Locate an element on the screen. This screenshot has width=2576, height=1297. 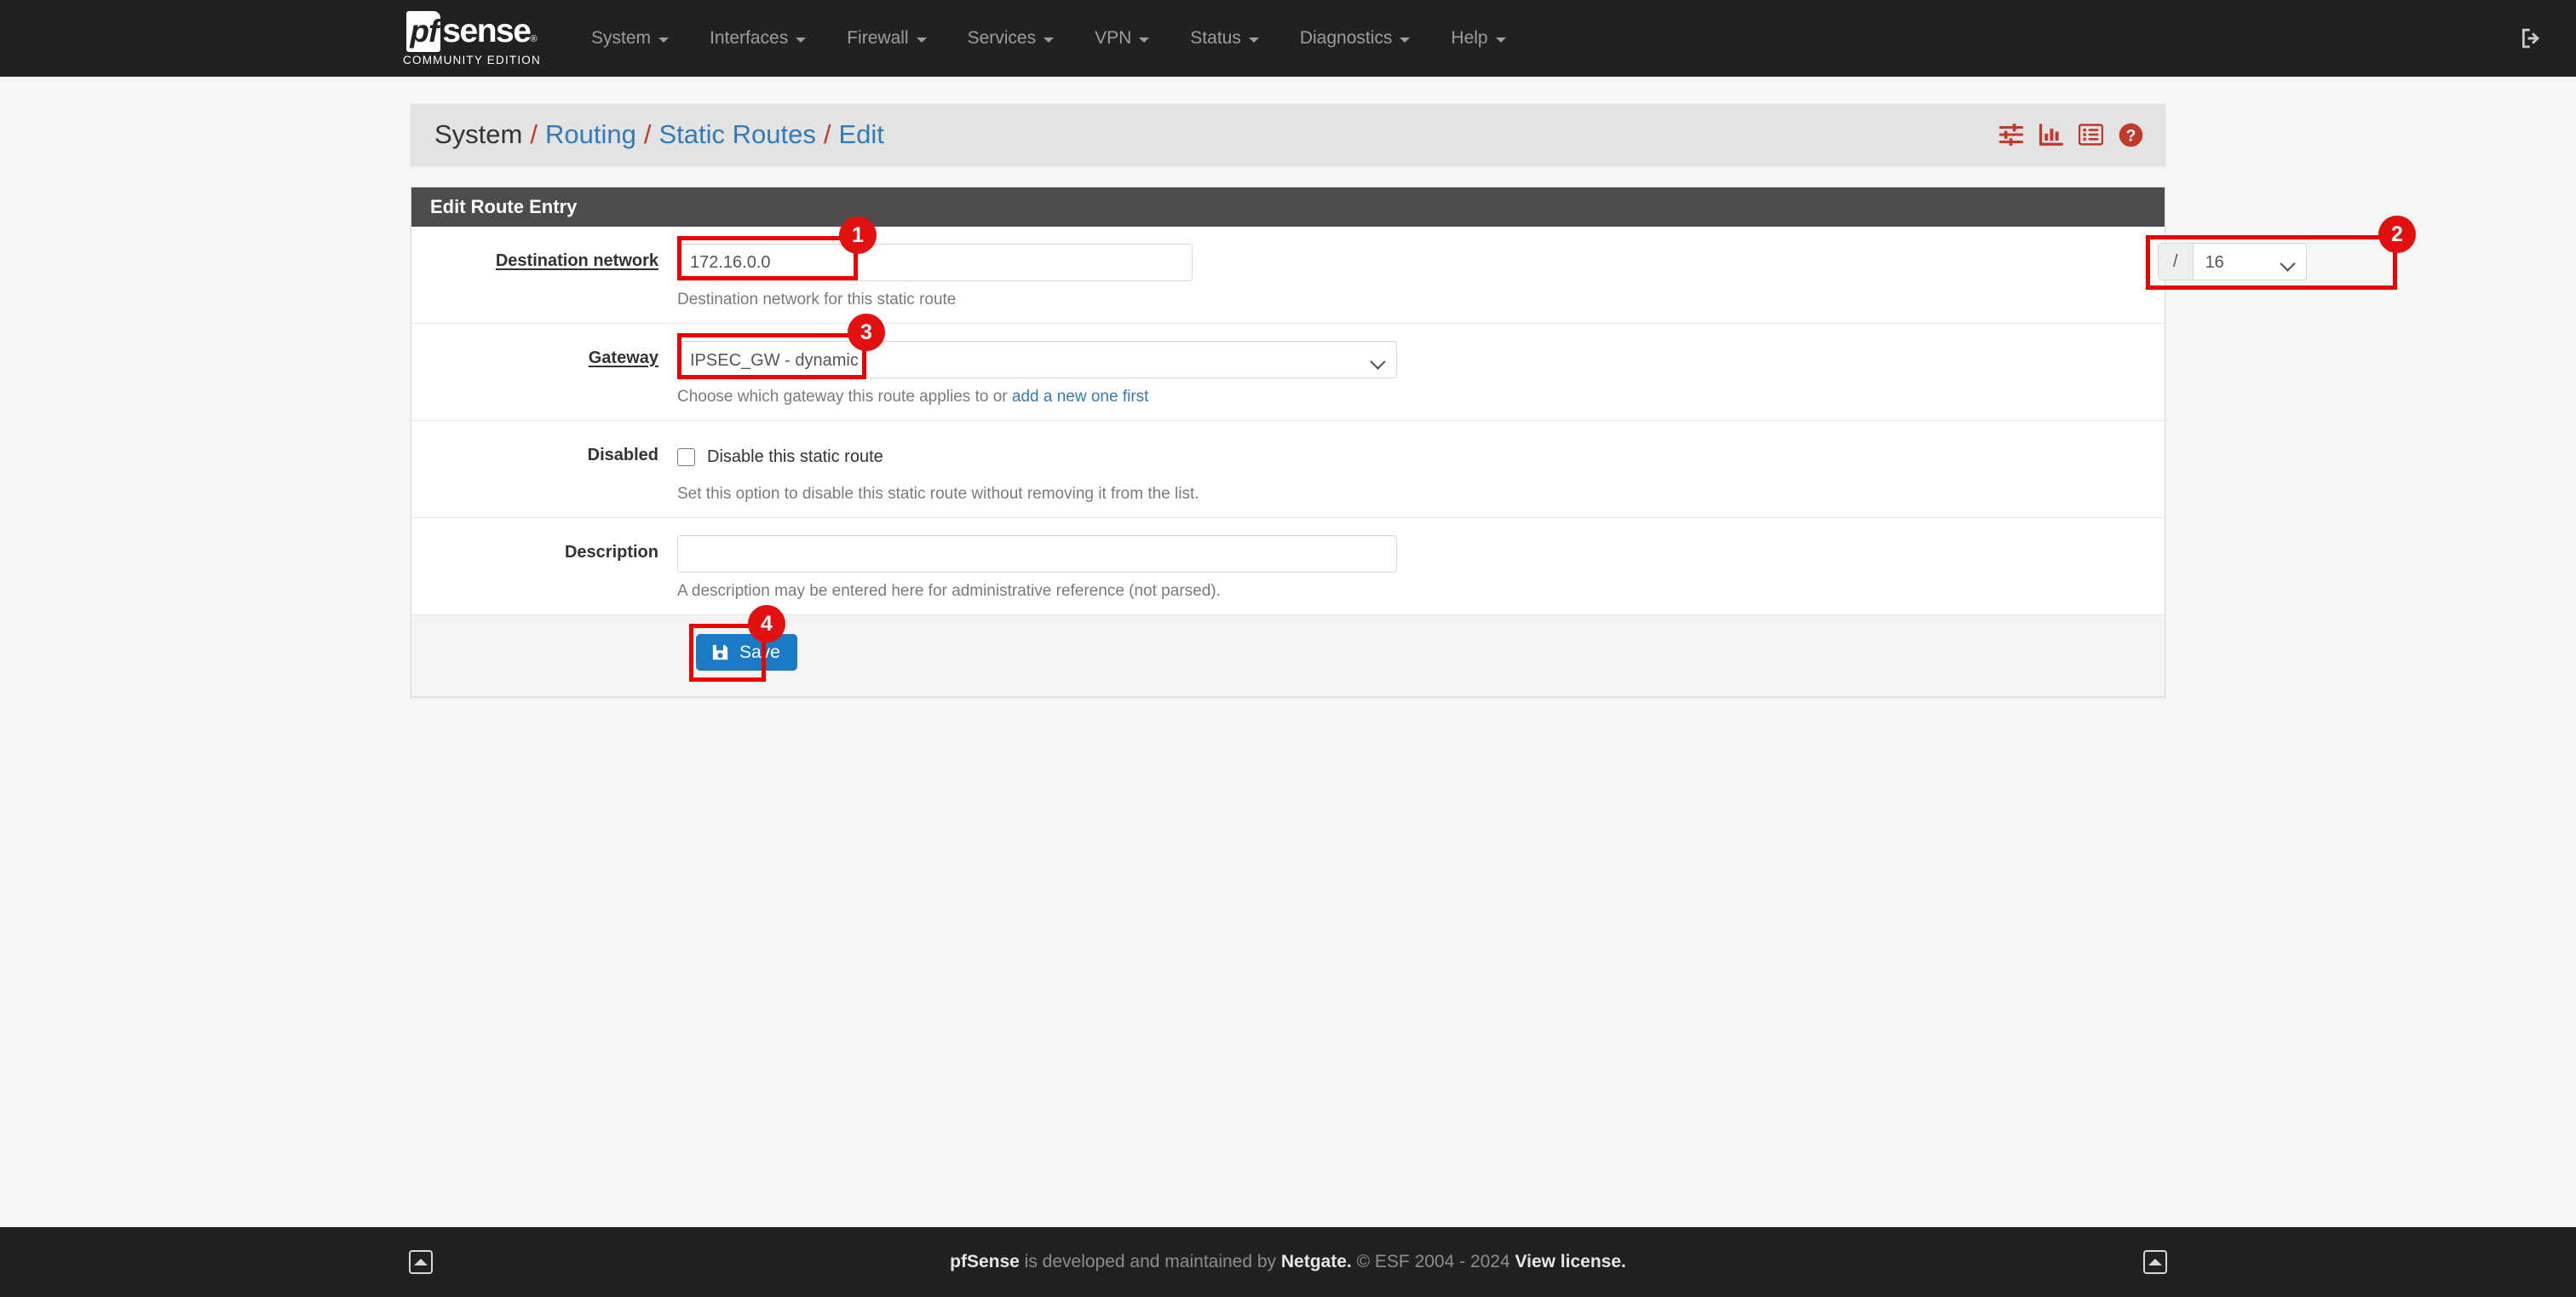
navbar-right is located at coordinates (2547, 38).